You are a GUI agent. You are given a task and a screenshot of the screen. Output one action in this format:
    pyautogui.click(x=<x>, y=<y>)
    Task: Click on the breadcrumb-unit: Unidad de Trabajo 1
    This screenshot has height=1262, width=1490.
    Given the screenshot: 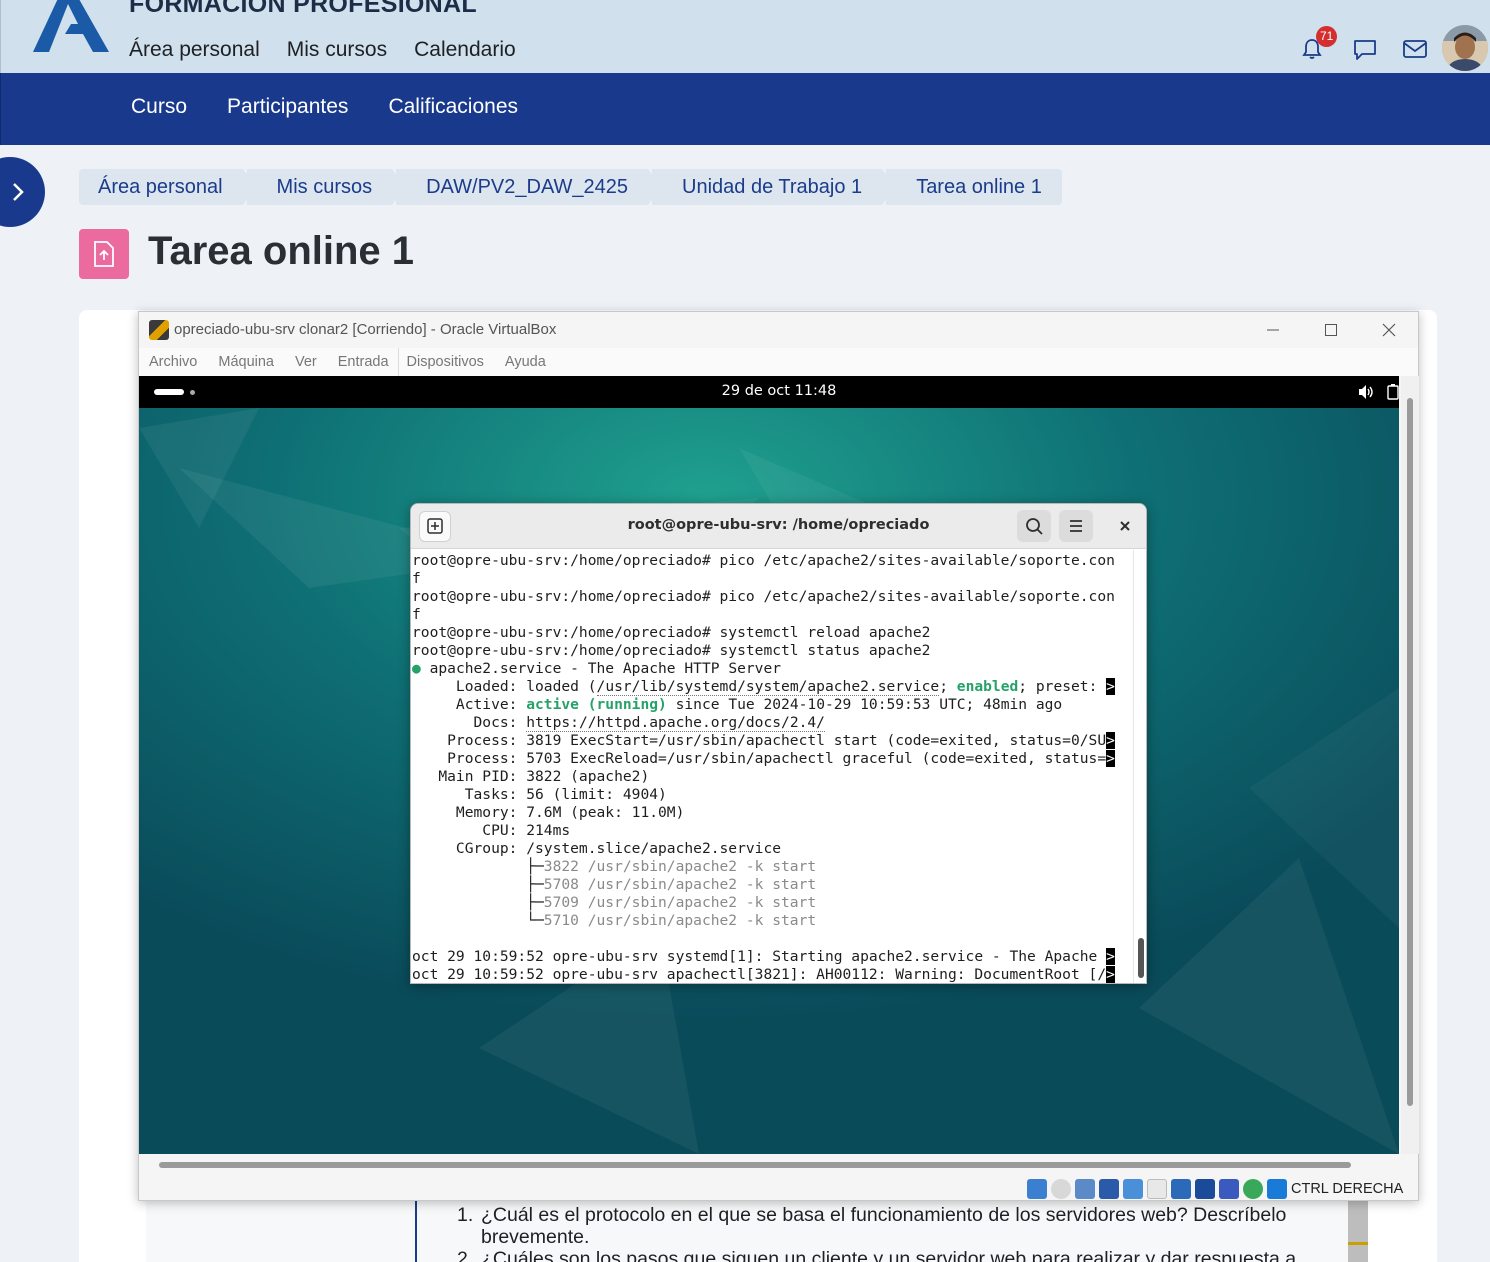 What is the action you would take?
    pyautogui.click(x=774, y=187)
    